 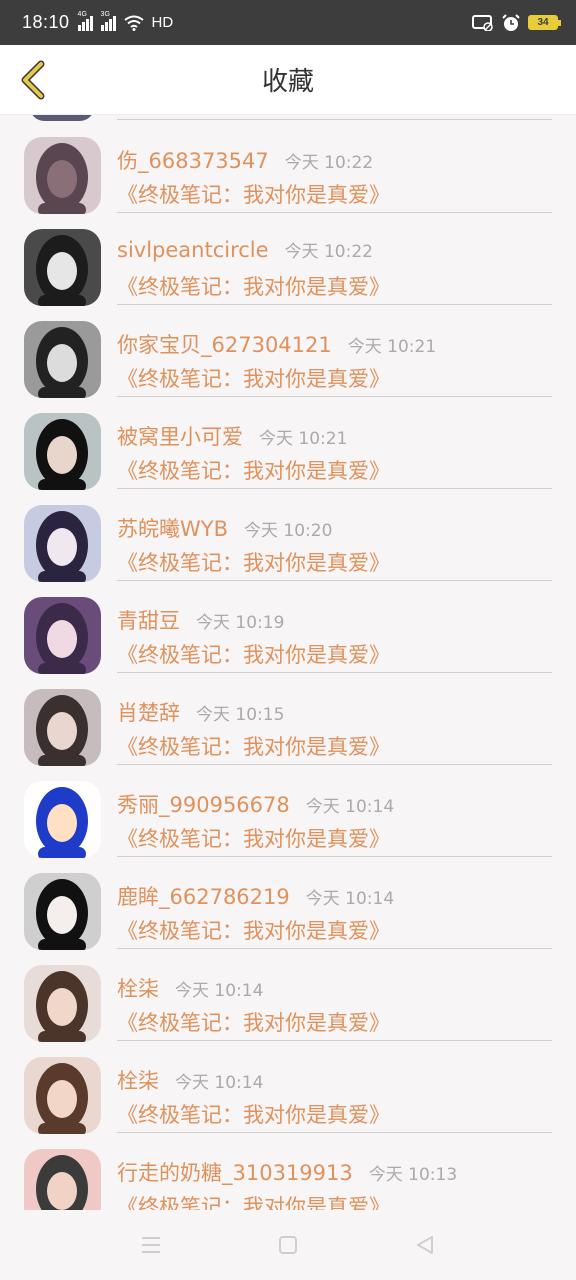 I want to click on wifi-icon, so click(x=133, y=23).